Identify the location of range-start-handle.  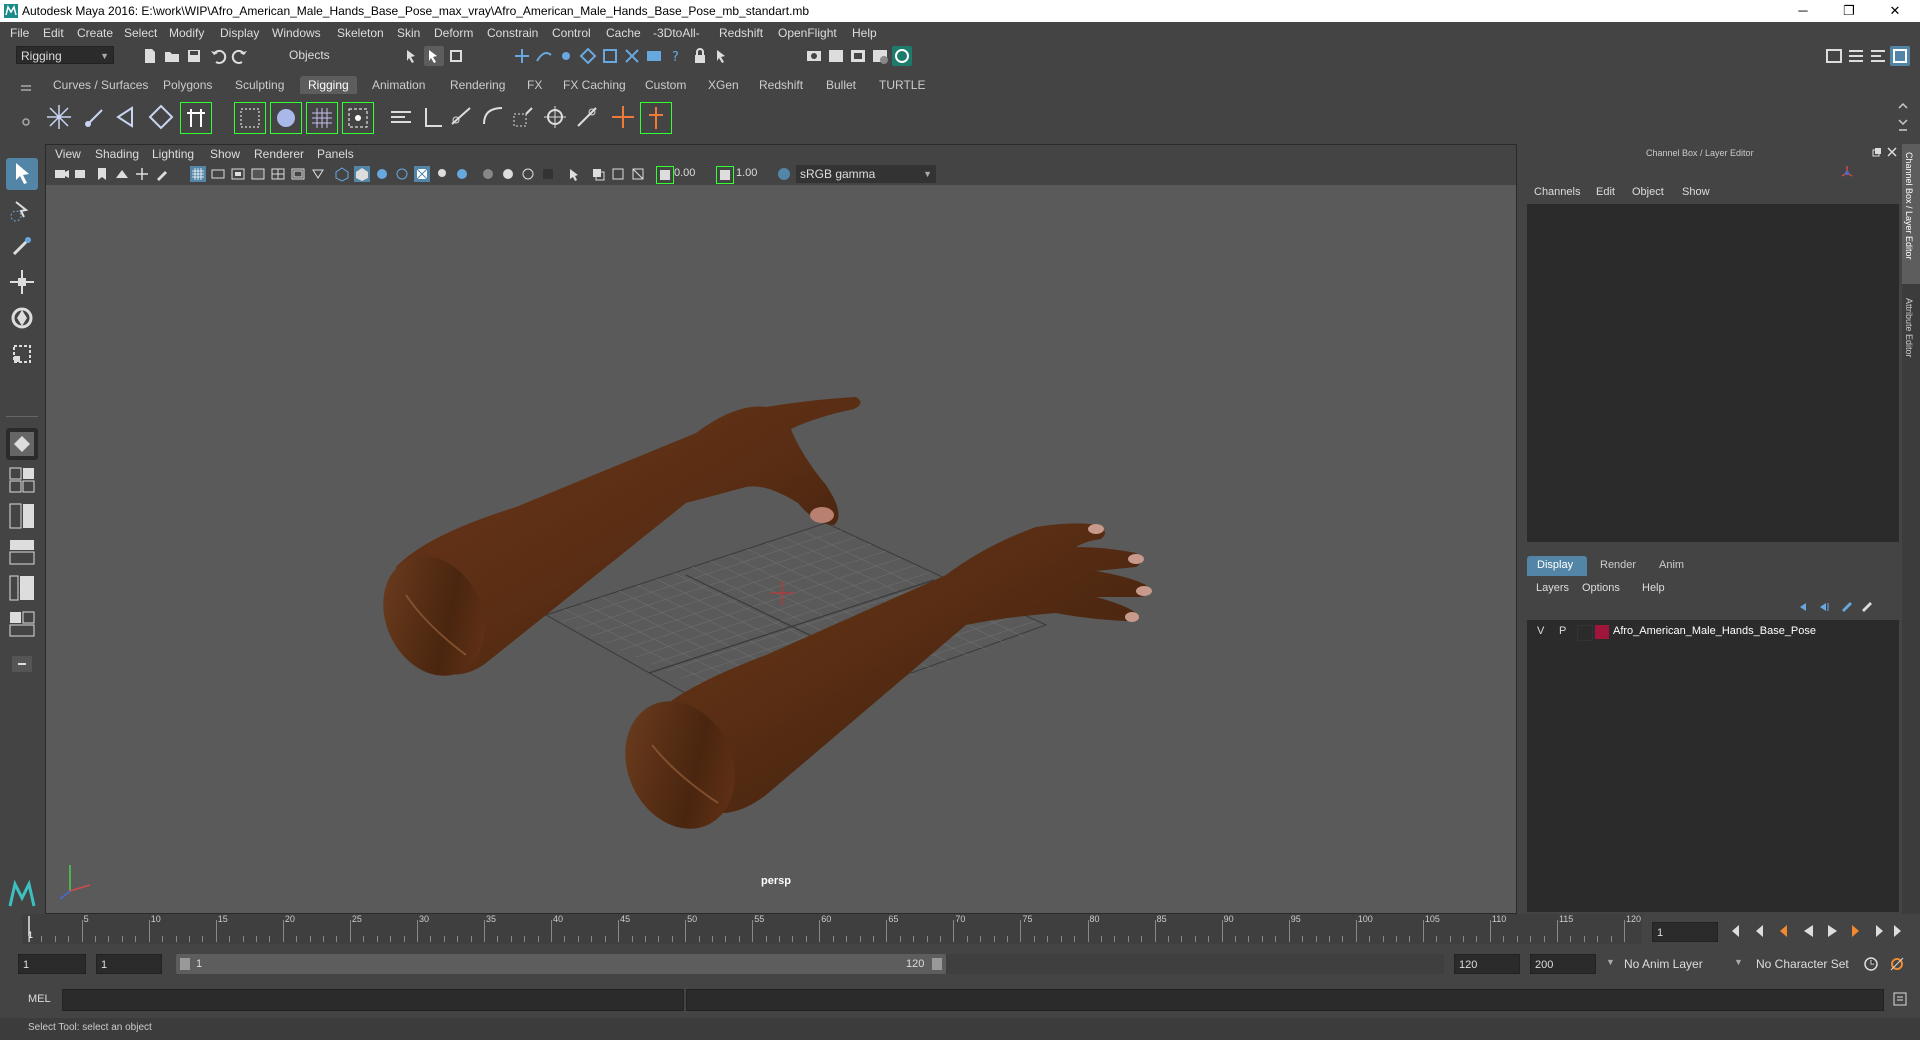
(185, 964).